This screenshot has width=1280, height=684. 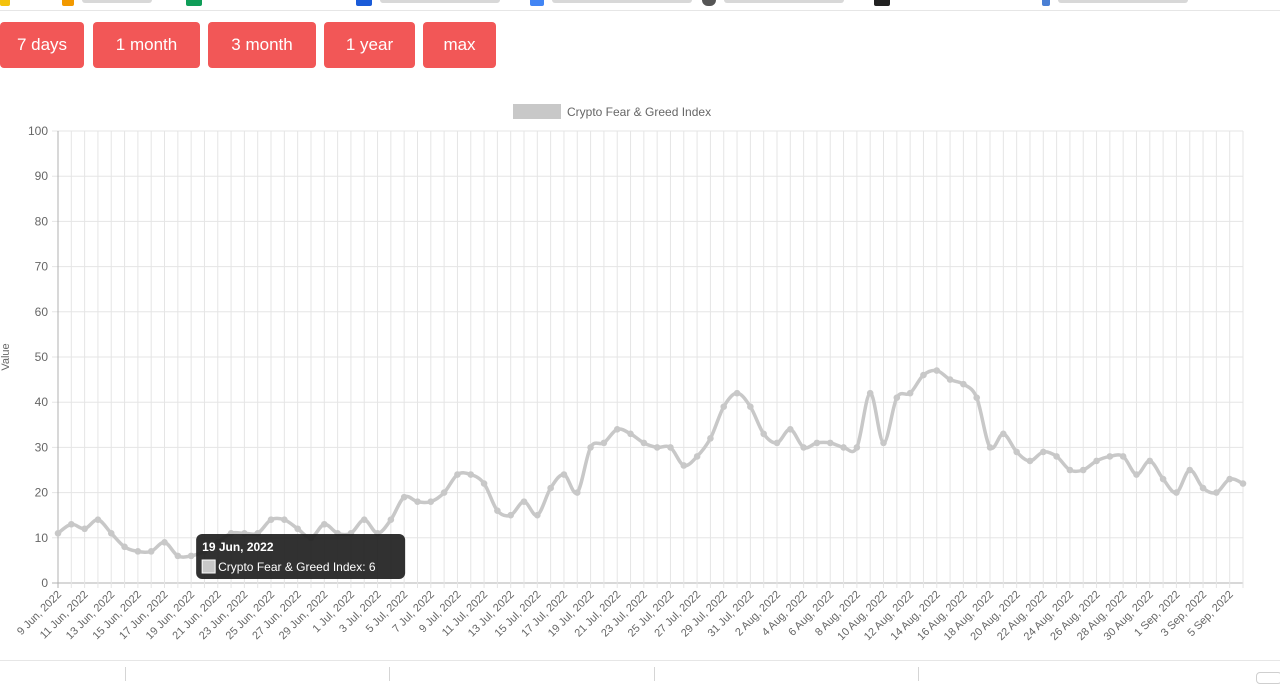 What do you see at coordinates (537, 111) in the screenshot?
I see `legend-swatch` at bounding box center [537, 111].